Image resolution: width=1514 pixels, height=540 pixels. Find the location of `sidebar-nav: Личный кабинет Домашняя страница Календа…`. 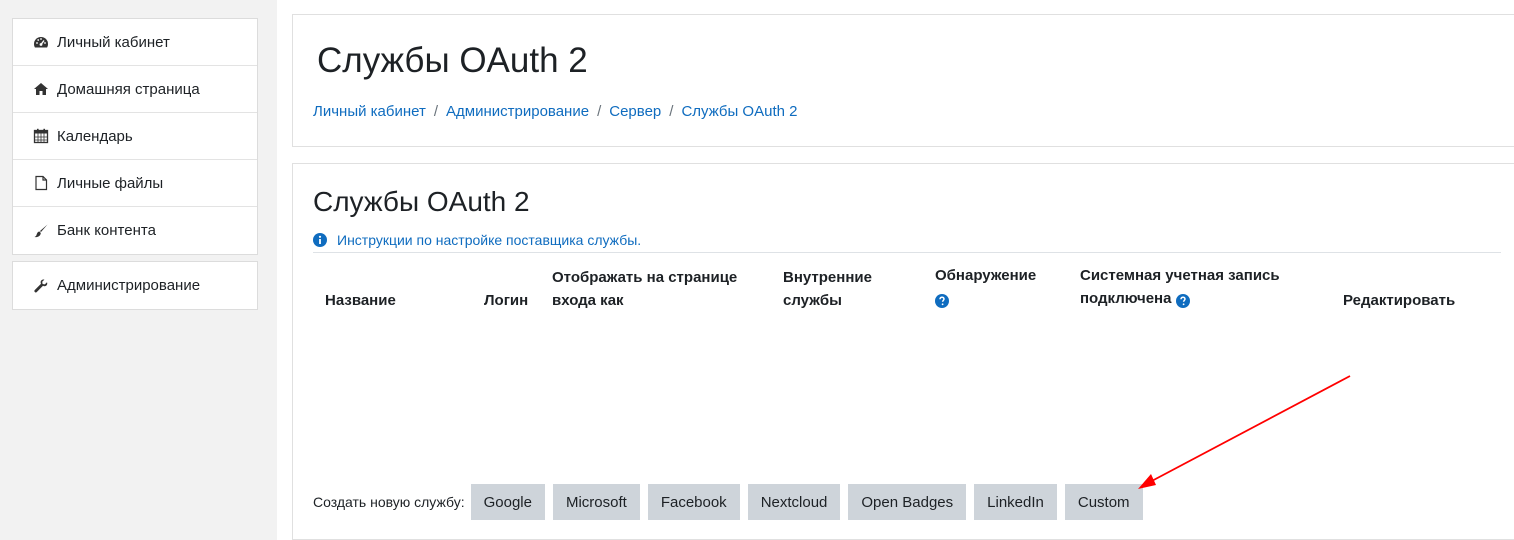

sidebar-nav: Личный кабинет Домашняя страница Календа… is located at coordinates (135, 136).